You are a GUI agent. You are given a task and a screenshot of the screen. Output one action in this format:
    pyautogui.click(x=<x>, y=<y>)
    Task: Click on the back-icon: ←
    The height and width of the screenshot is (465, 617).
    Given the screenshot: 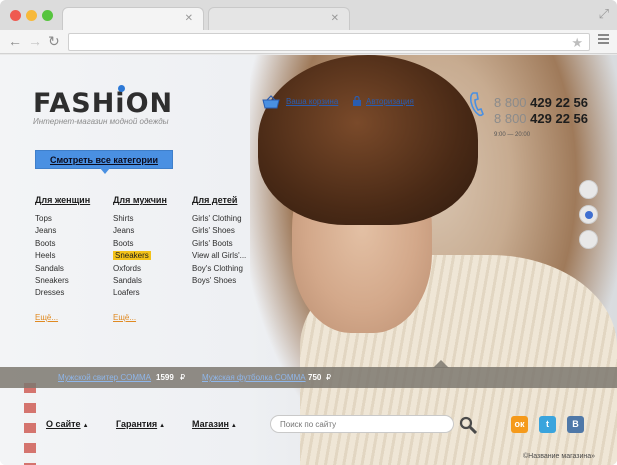 What is the action you would take?
    pyautogui.click(x=15, y=41)
    